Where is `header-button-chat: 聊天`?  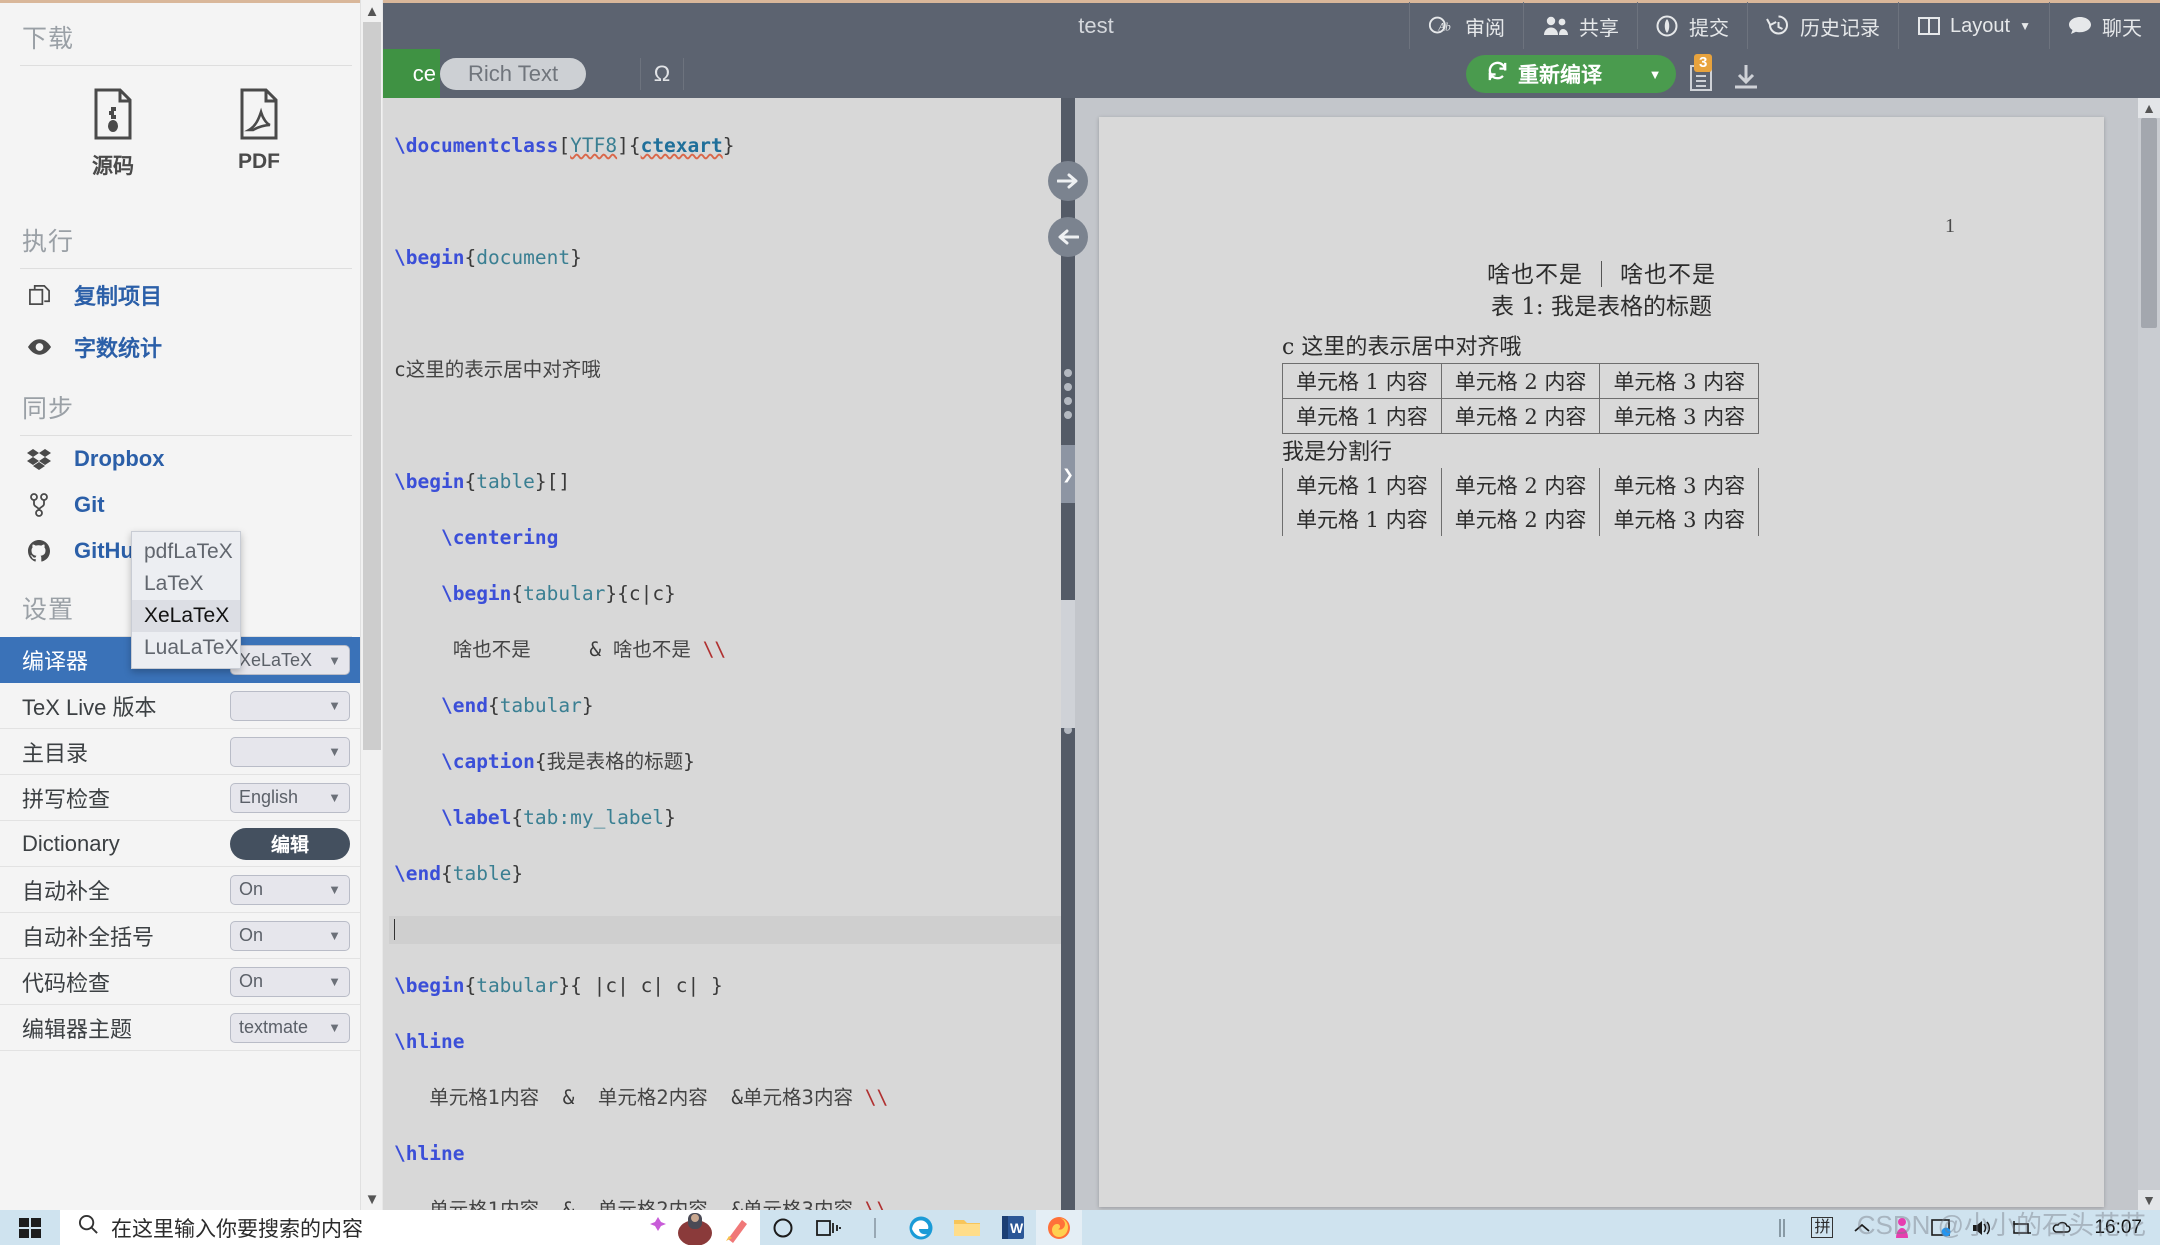 header-button-chat: 聊天 is located at coordinates (2104, 26).